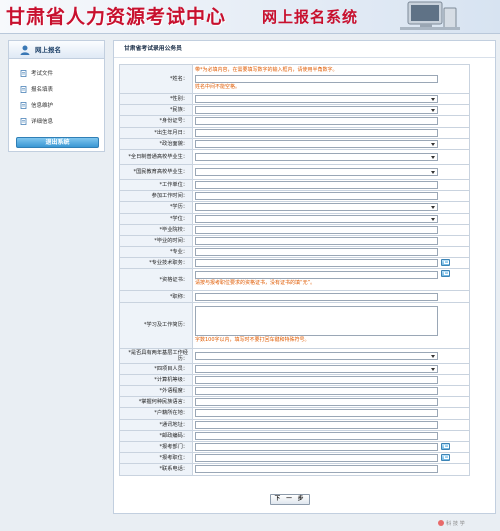  What do you see at coordinates (156, 207) in the screenshot?
I see `field-label: *学历：` at bounding box center [156, 207].